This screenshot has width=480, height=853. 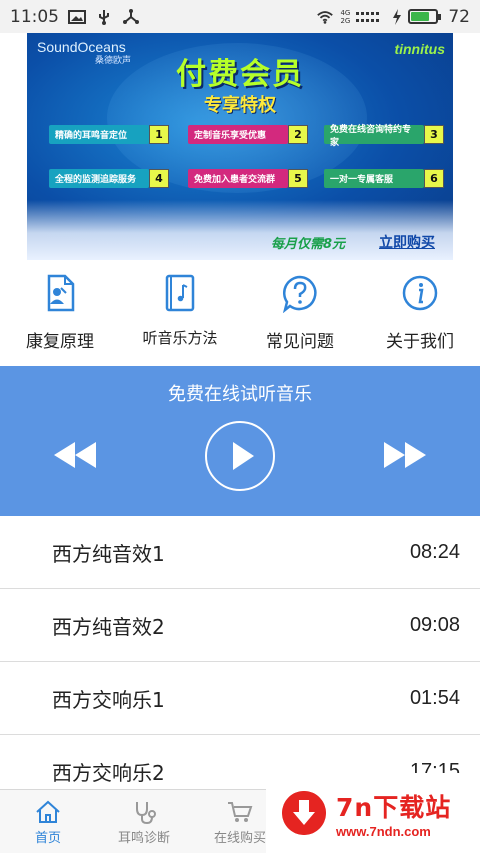 I want to click on track-name: 西方交响乐1, so click(x=108, y=699).